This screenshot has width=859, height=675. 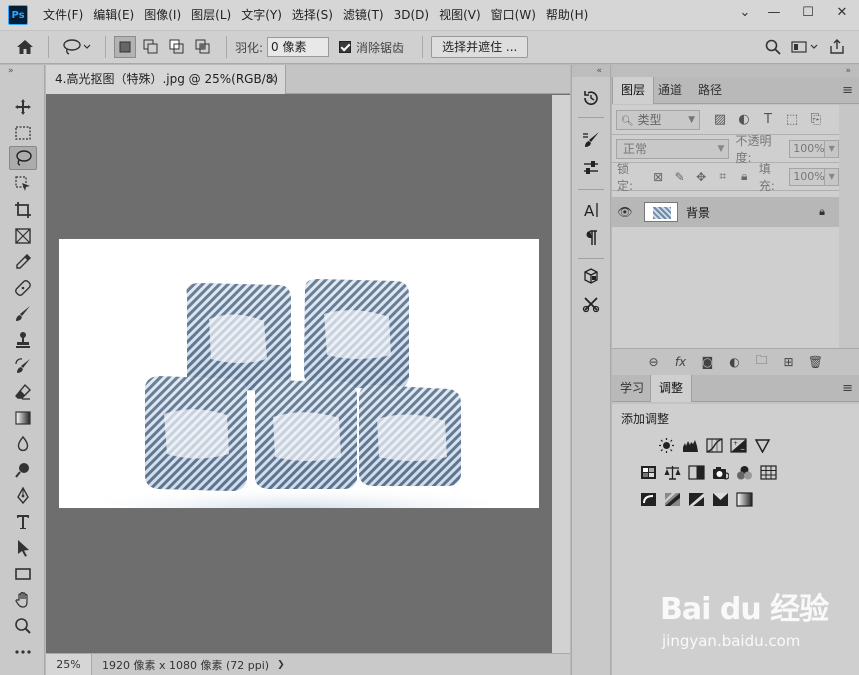 What do you see at coordinates (23, 418) in the screenshot?
I see `gradient-tool-icon` at bounding box center [23, 418].